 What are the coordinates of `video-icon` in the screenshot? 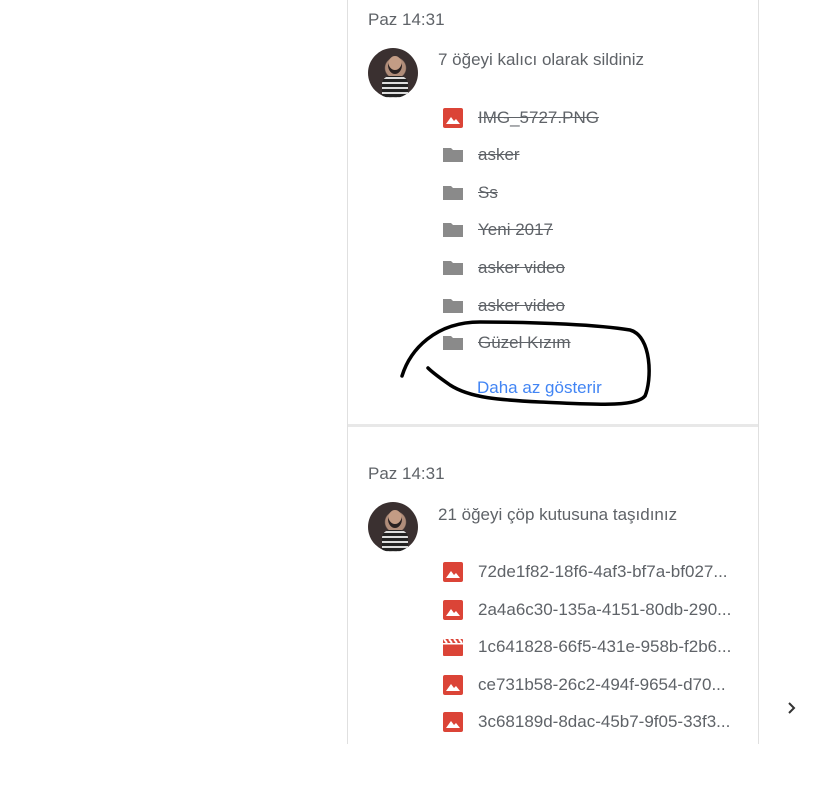 It's located at (453, 647).